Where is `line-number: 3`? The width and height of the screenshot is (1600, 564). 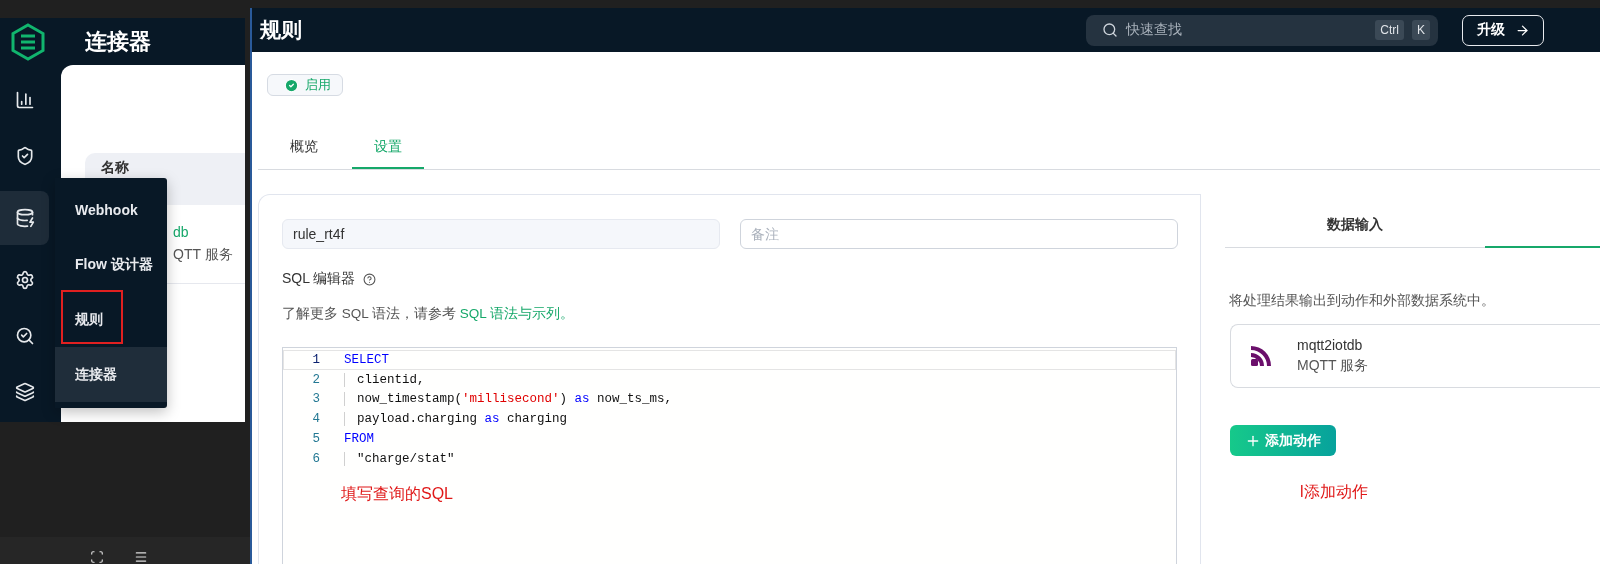
line-number: 3 is located at coordinates (316, 399).